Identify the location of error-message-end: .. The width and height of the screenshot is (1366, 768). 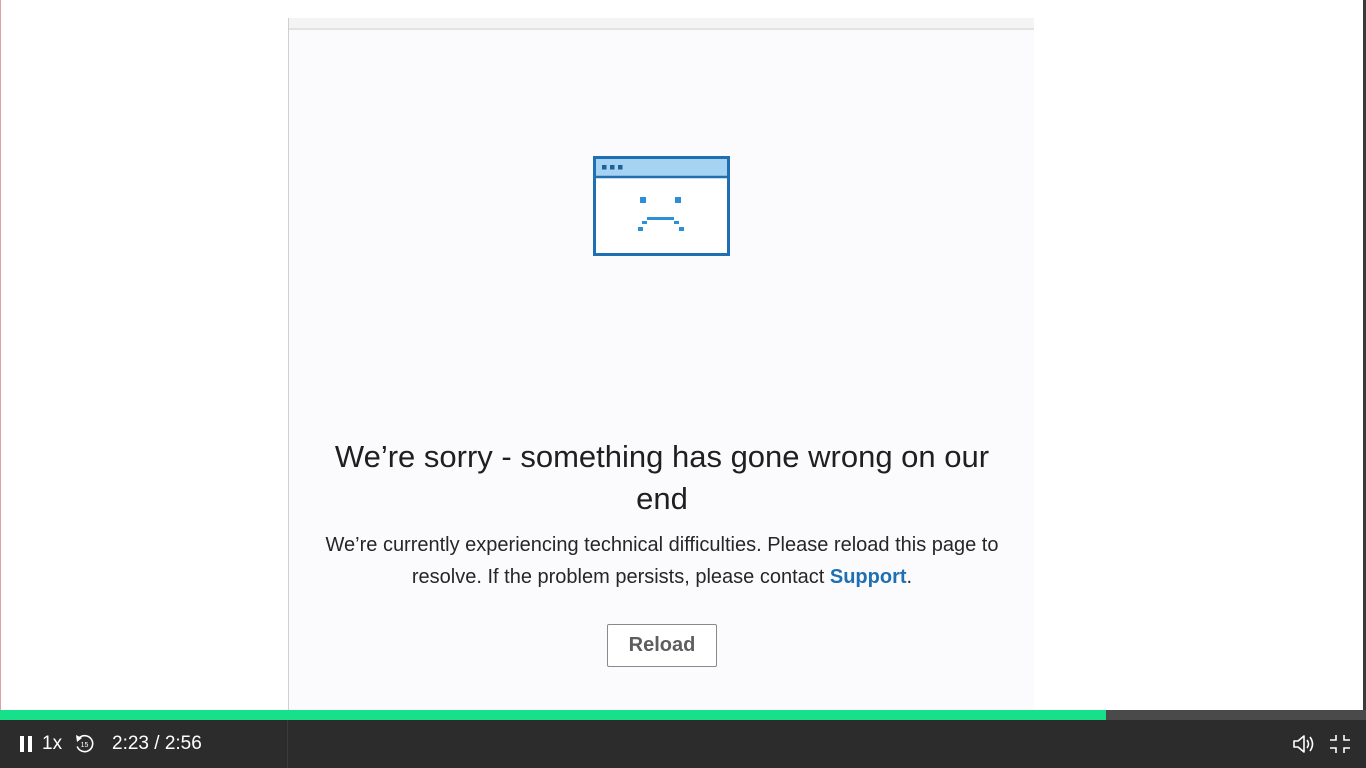
(909, 577).